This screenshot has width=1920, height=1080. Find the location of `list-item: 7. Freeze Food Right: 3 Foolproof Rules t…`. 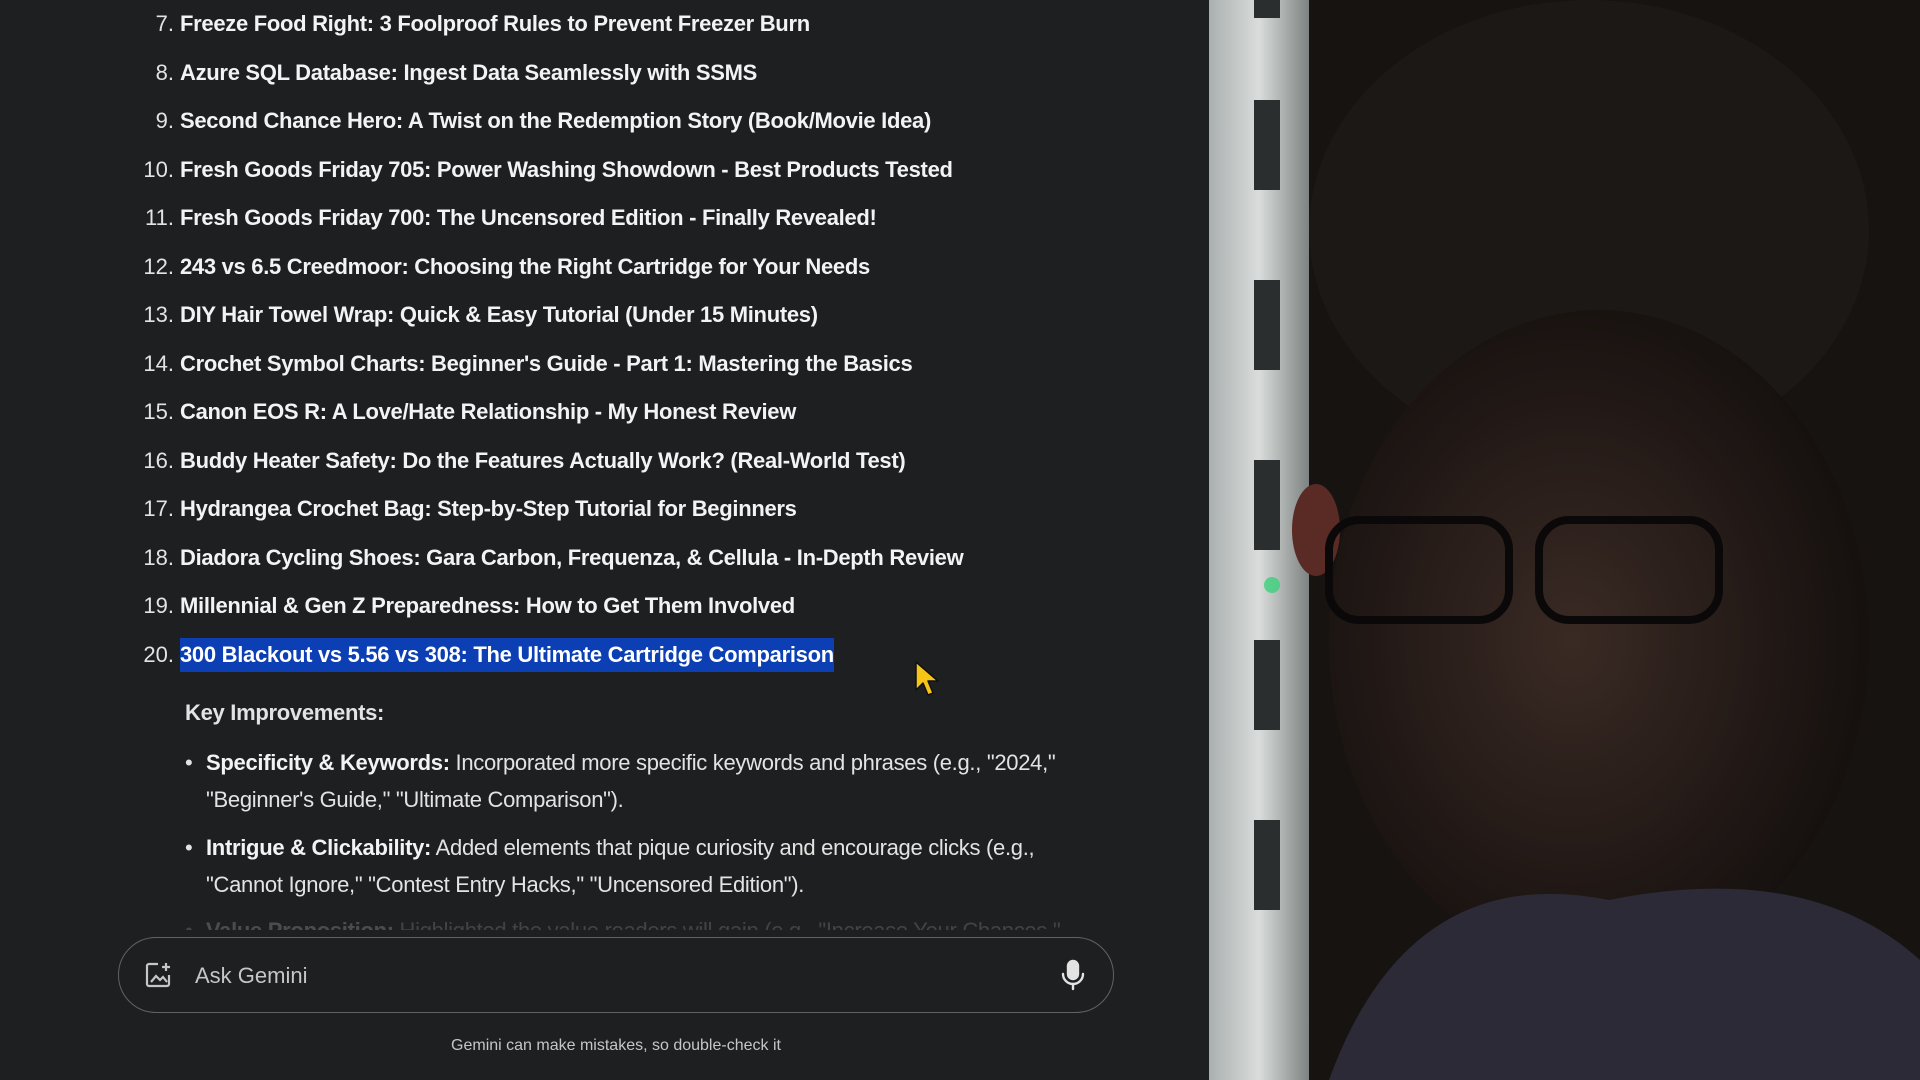

list-item: 7. Freeze Food Right: 3 Foolproof Rules t… is located at coordinates (618, 24).